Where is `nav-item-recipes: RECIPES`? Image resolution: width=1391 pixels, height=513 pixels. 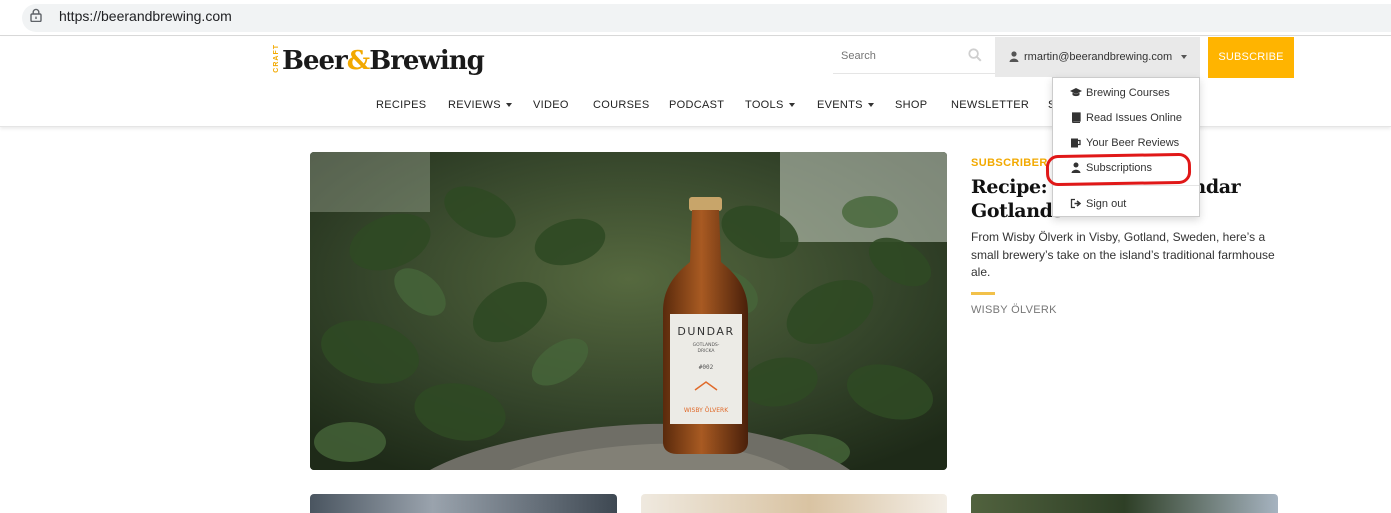
nav-item-recipes: RECIPES is located at coordinates (401, 105).